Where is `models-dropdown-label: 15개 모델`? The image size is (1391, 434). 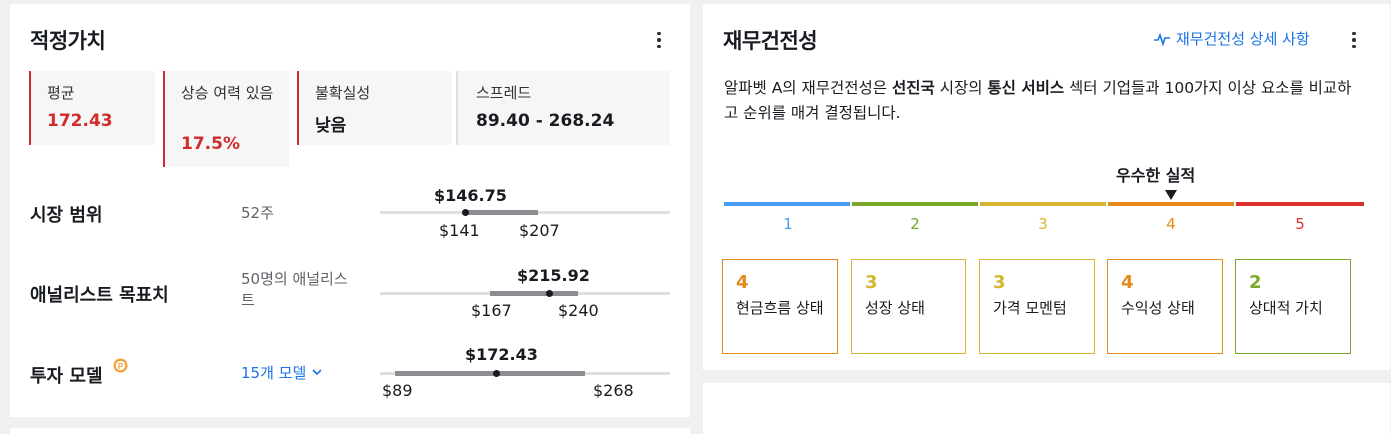
models-dropdown-label: 15개 모델 is located at coordinates (274, 373).